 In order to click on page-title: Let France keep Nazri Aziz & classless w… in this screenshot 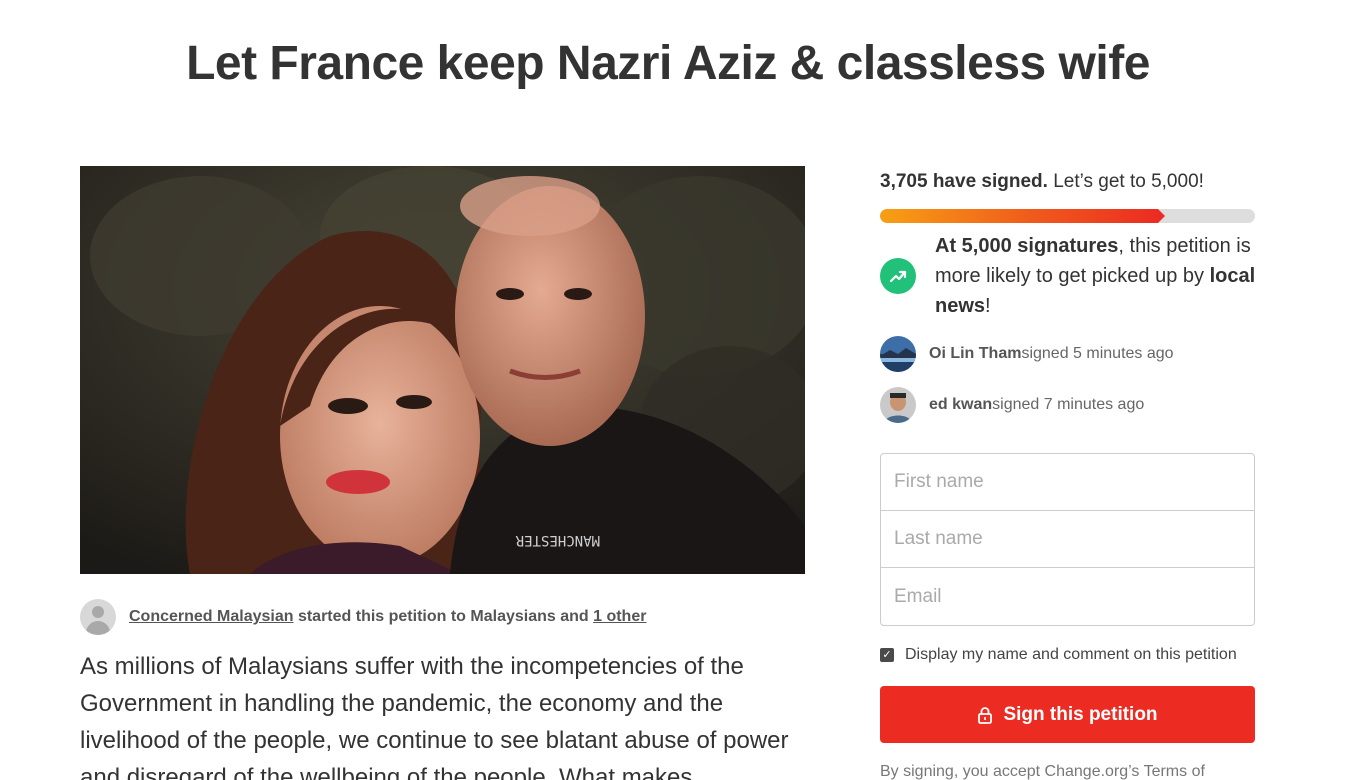, I will do `click(668, 63)`.